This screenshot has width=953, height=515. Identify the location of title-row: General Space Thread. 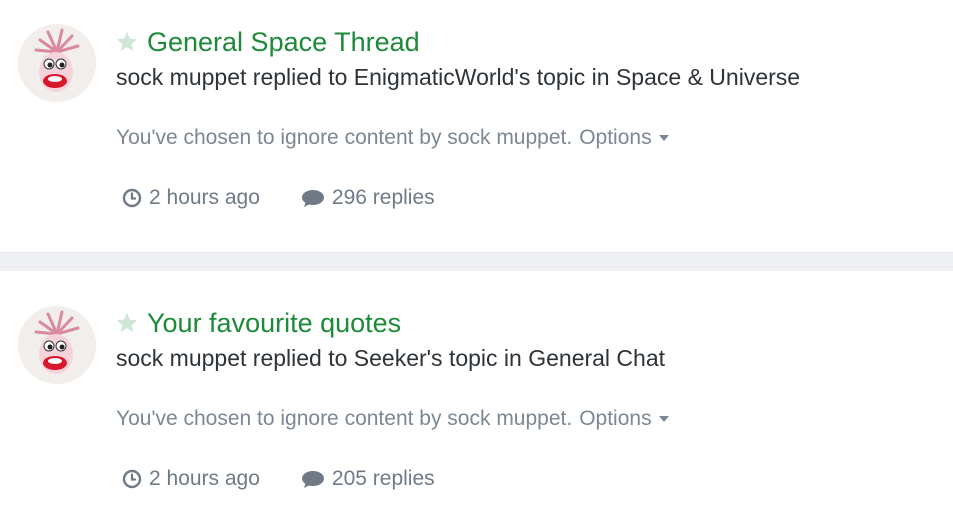
(267, 42).